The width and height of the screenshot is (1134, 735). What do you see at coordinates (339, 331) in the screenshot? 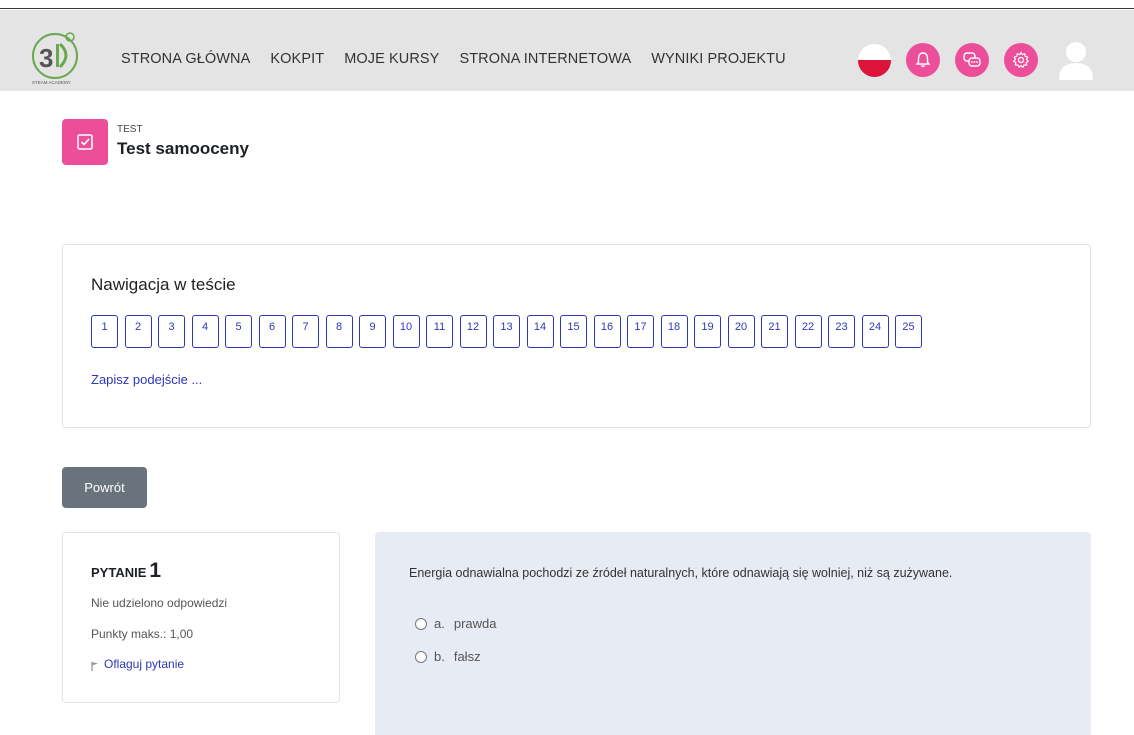
I see `question-nav-button-8: 8` at bounding box center [339, 331].